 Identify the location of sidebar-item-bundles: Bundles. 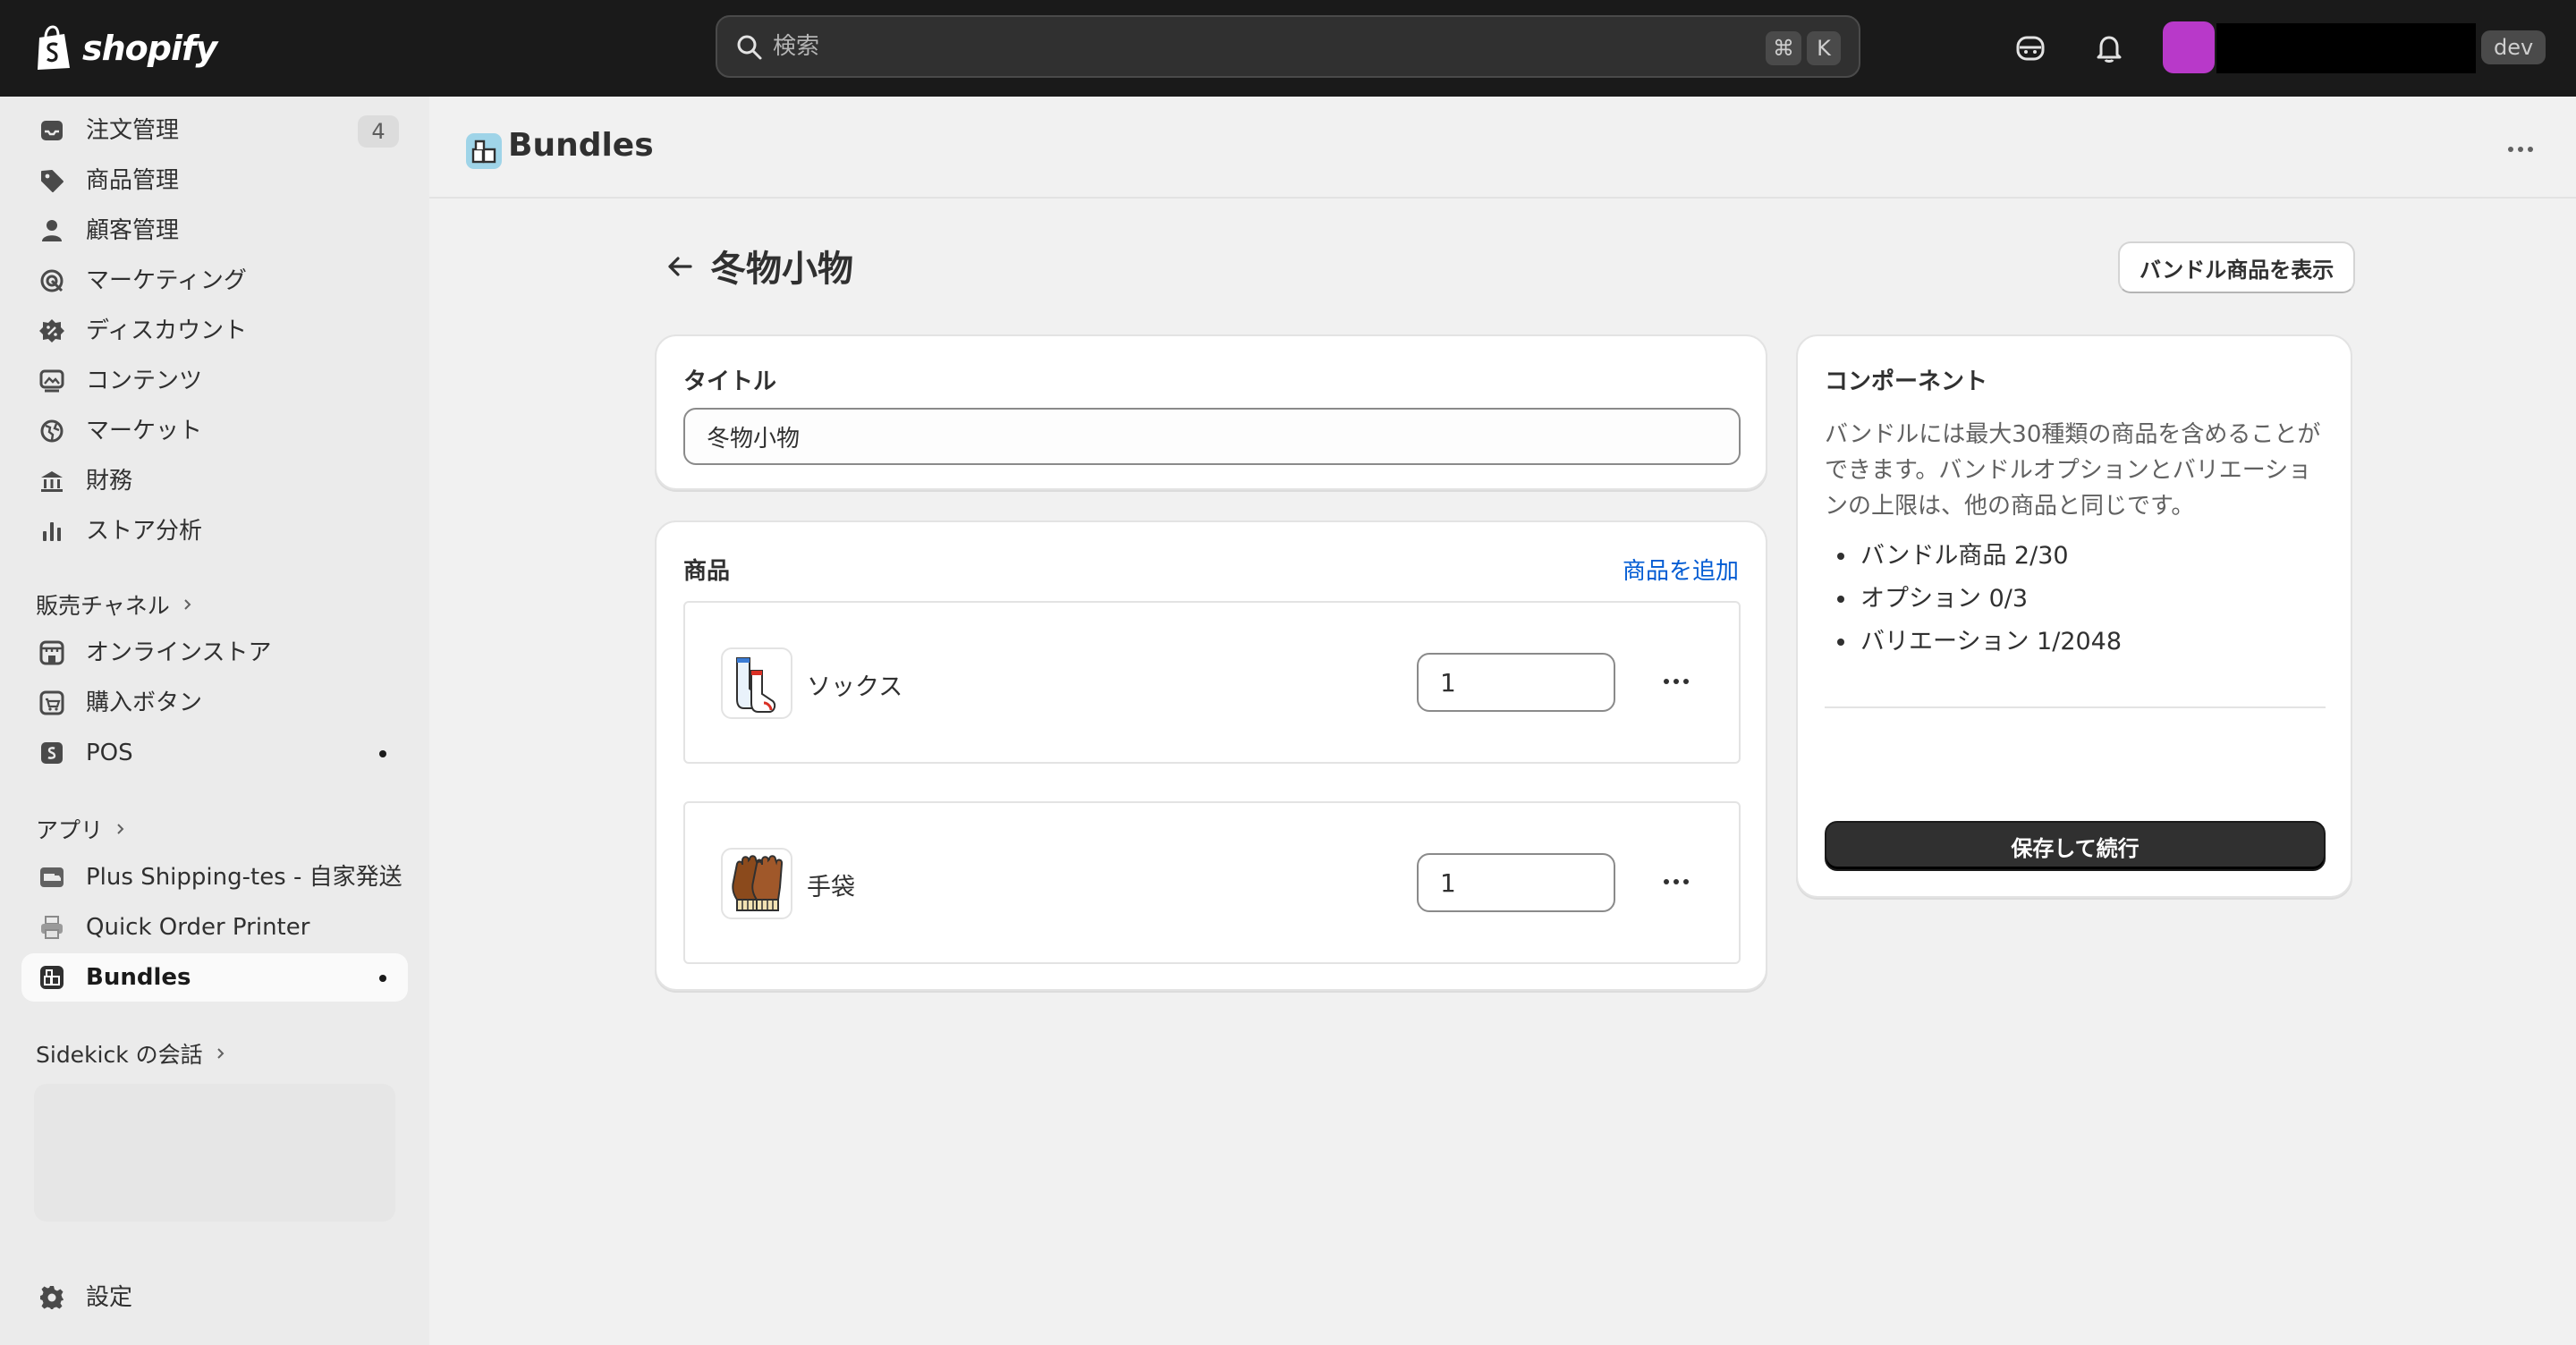
(214, 977).